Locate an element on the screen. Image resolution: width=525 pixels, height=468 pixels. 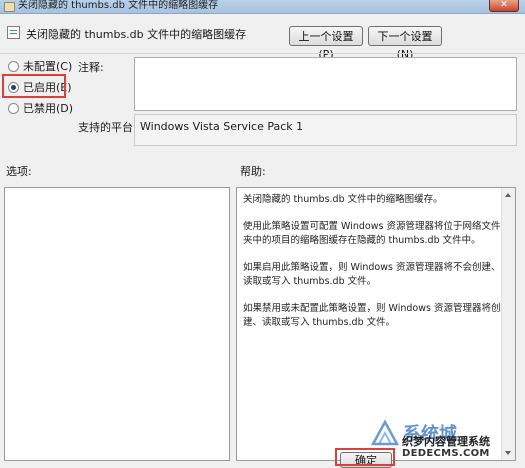
watermark-url: DEDECMS.COM is located at coordinates (446, 453).